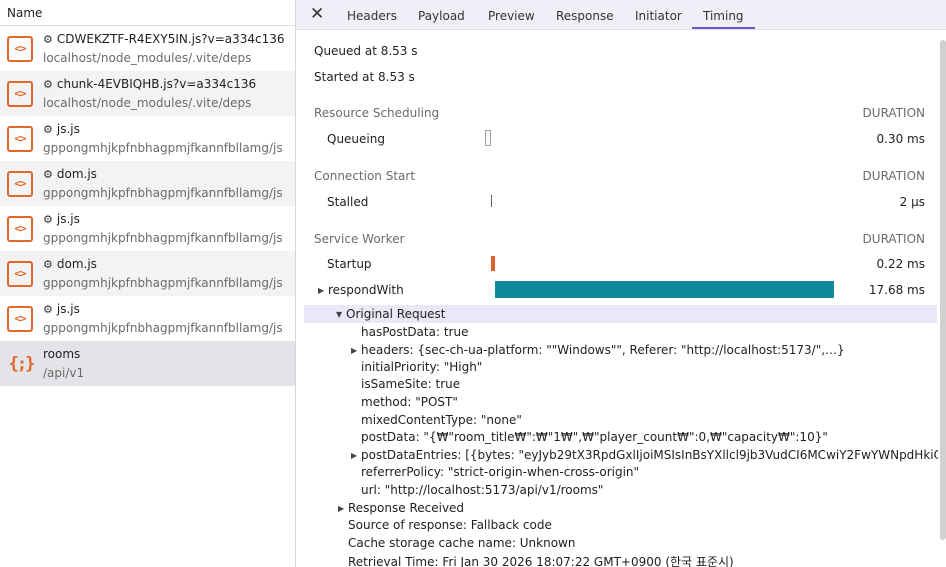 Image resolution: width=946 pixels, height=567 pixels. I want to click on startup-bar, so click(493, 263).